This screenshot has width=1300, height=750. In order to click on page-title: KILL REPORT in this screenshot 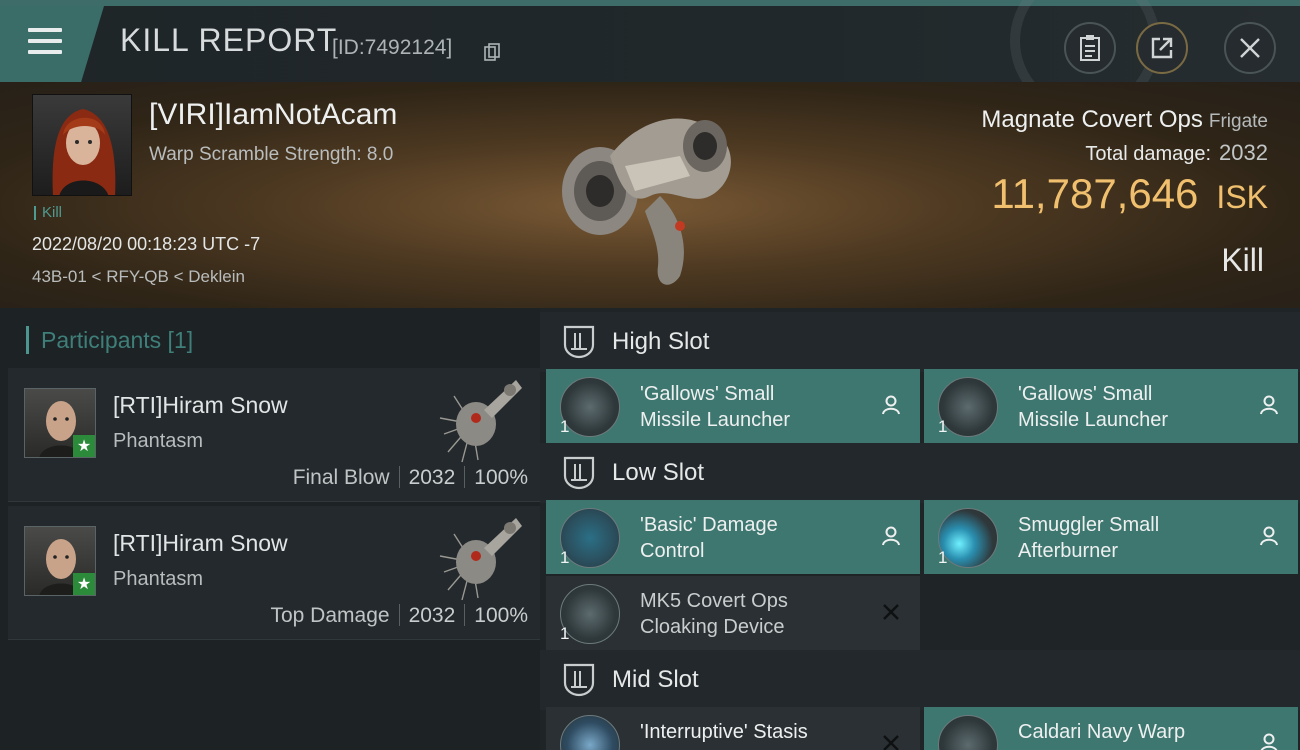, I will do `click(229, 40)`.